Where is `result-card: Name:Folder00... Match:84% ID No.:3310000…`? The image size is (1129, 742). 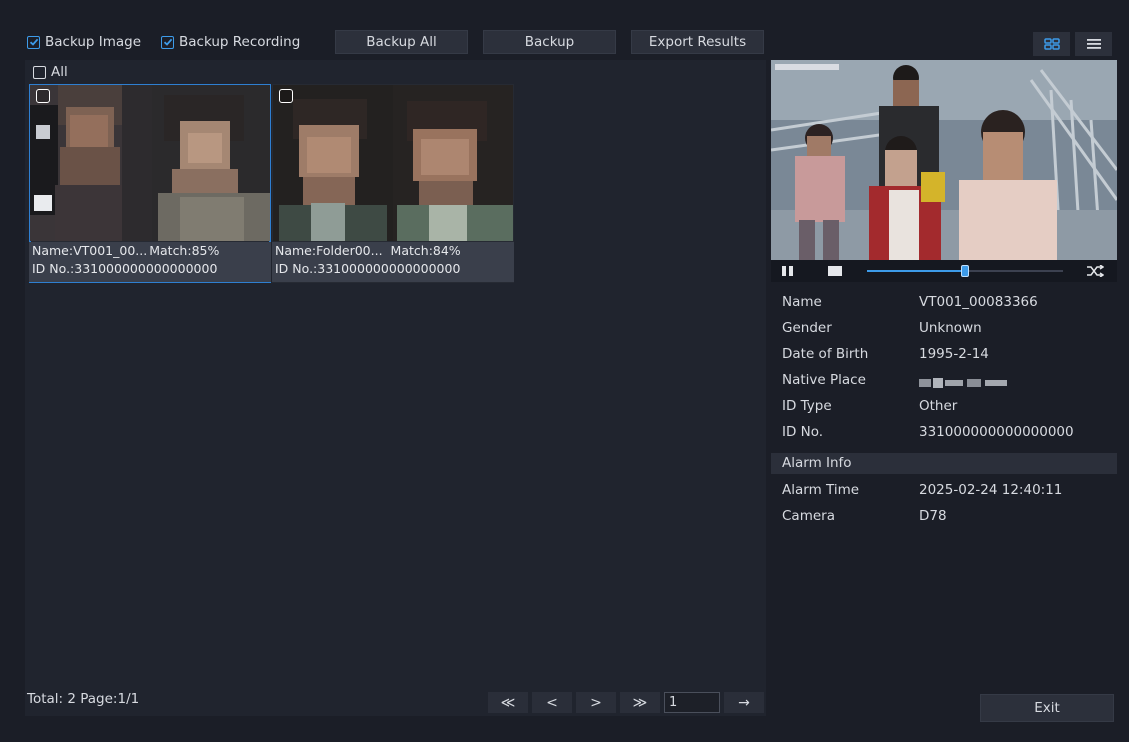
result-card: Name:Folder00... Match:84% ID No.:3310000… is located at coordinates (393, 183).